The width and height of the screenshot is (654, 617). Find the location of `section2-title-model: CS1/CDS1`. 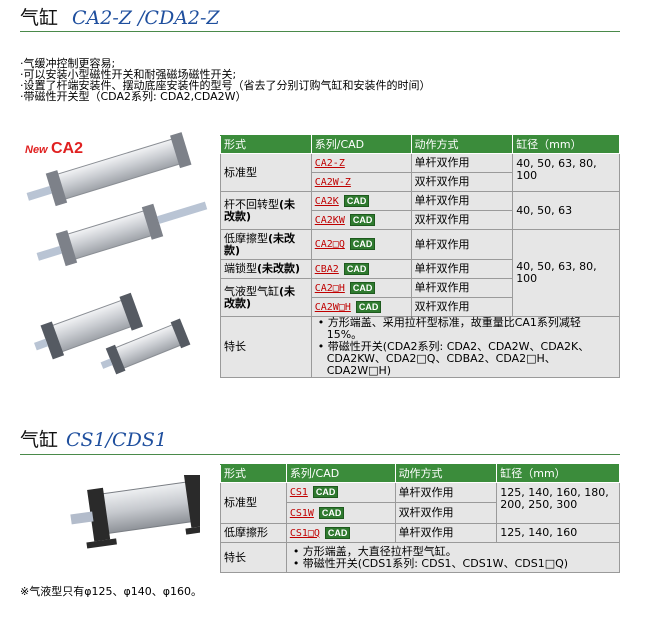

section2-title-model: CS1/CDS1 is located at coordinates (116, 440).